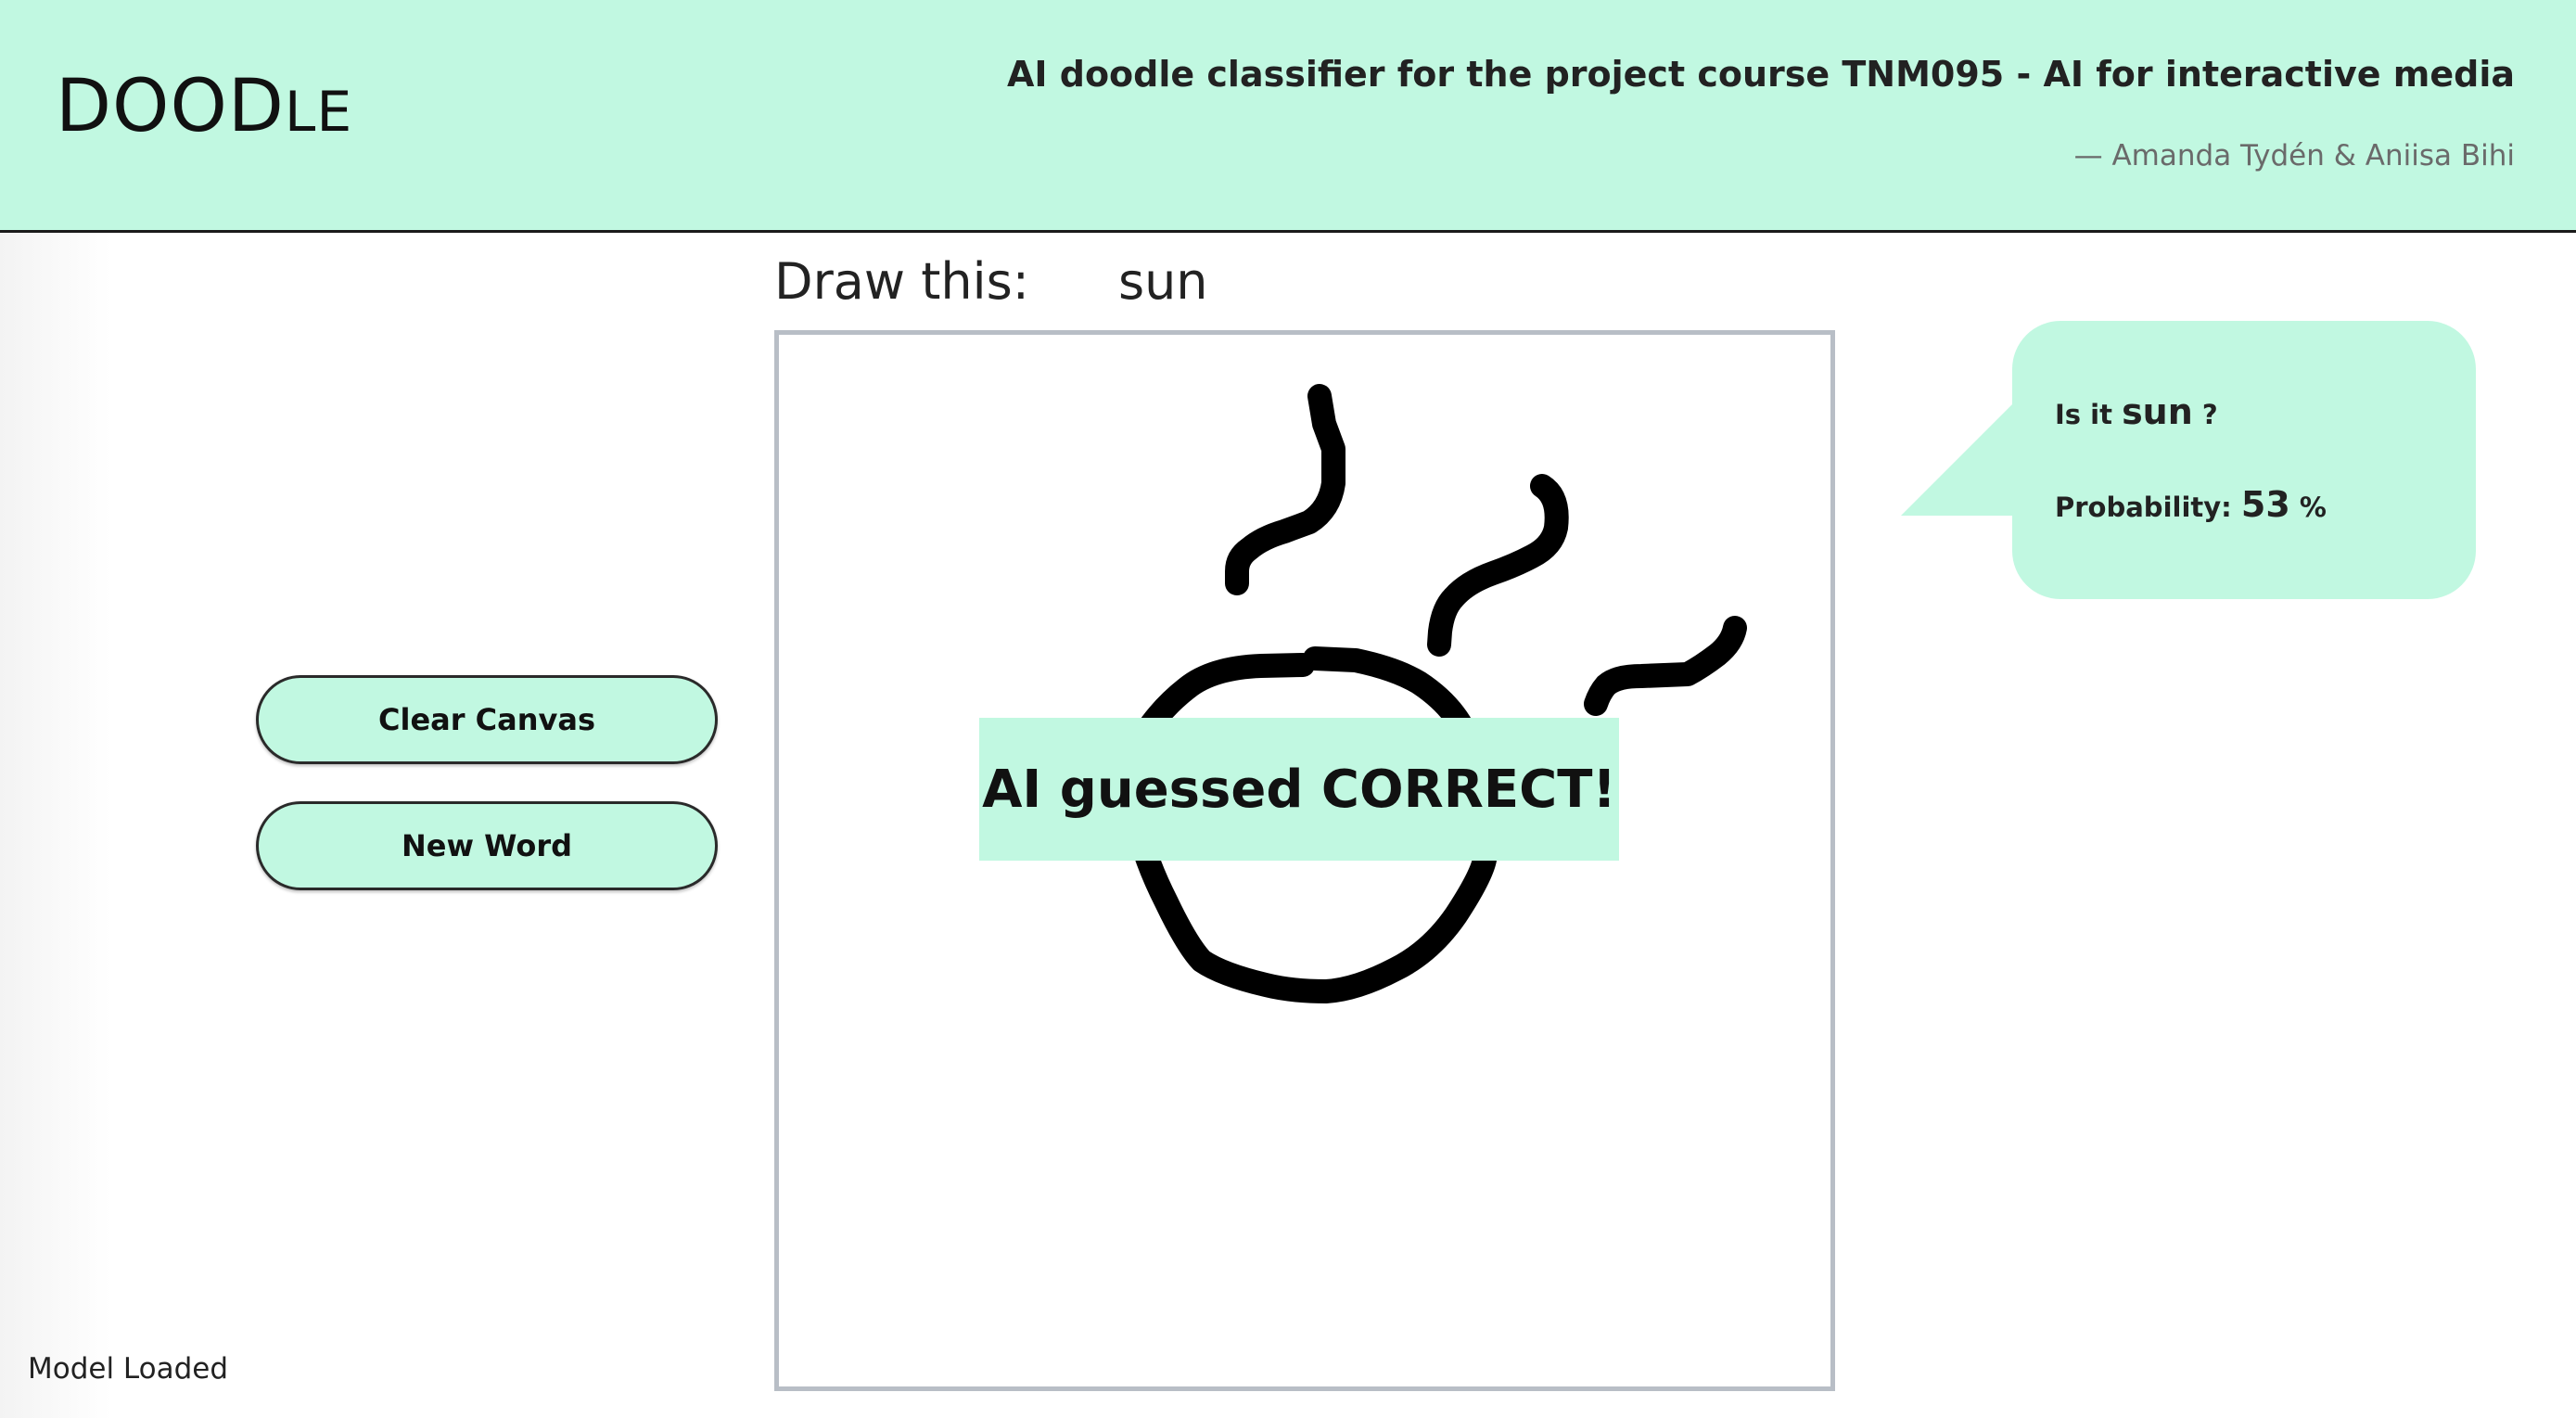 This screenshot has width=2576, height=1418. Describe the element at coordinates (2084, 414) in the screenshot. I see `prediction-prefix: Is it` at that location.